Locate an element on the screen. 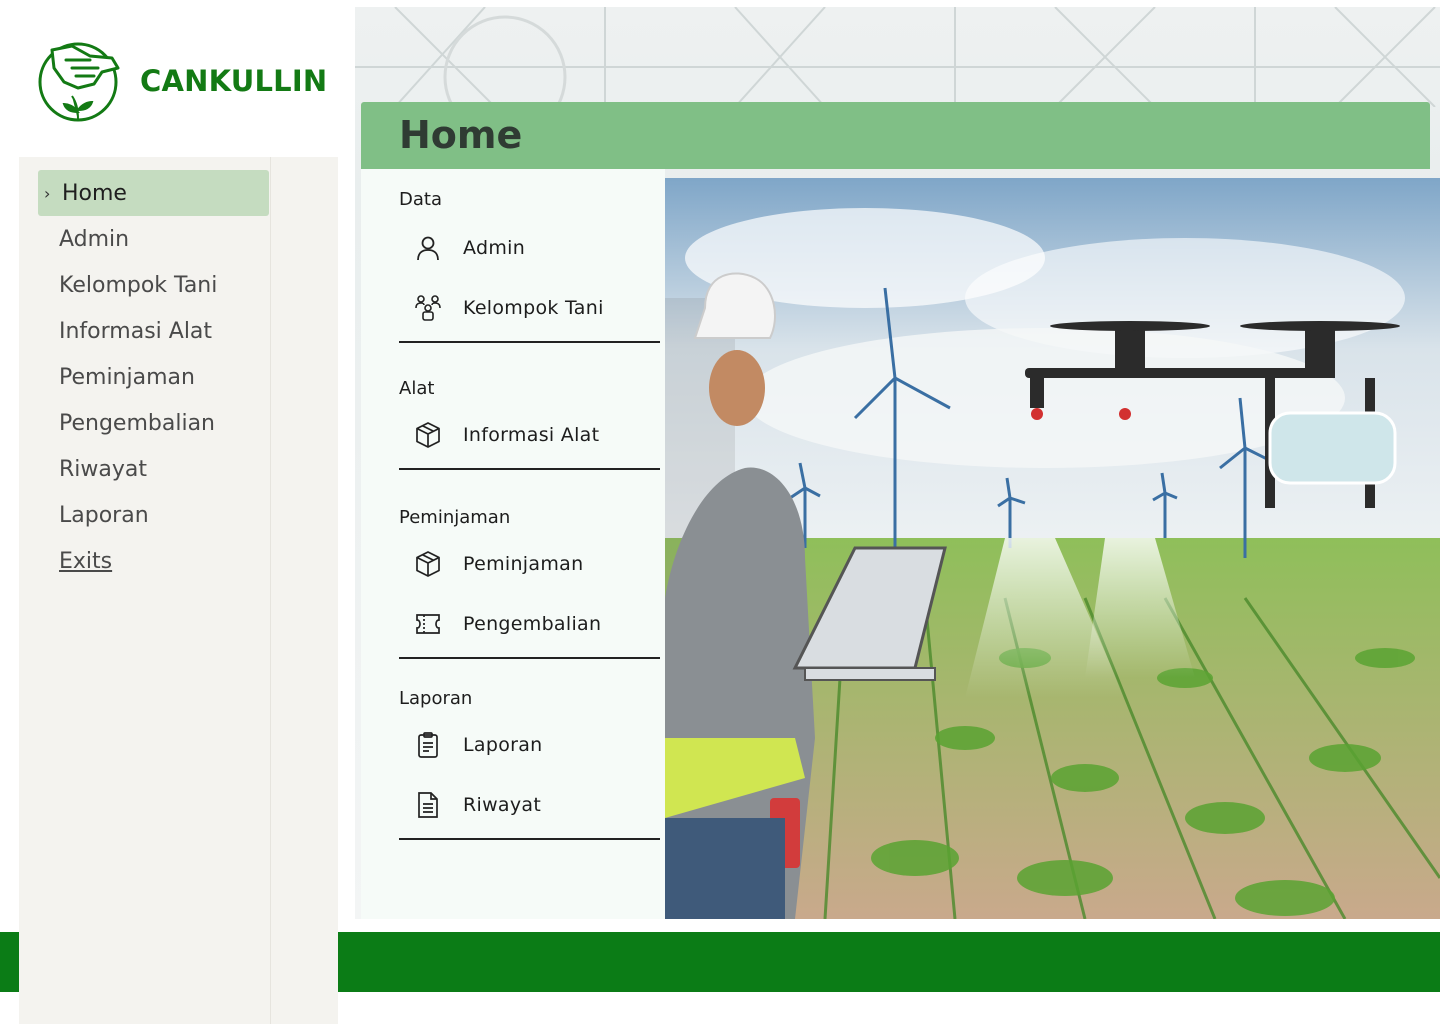 The width and height of the screenshot is (1440, 1024). sidebar-item-label: Exits is located at coordinates (86, 561).